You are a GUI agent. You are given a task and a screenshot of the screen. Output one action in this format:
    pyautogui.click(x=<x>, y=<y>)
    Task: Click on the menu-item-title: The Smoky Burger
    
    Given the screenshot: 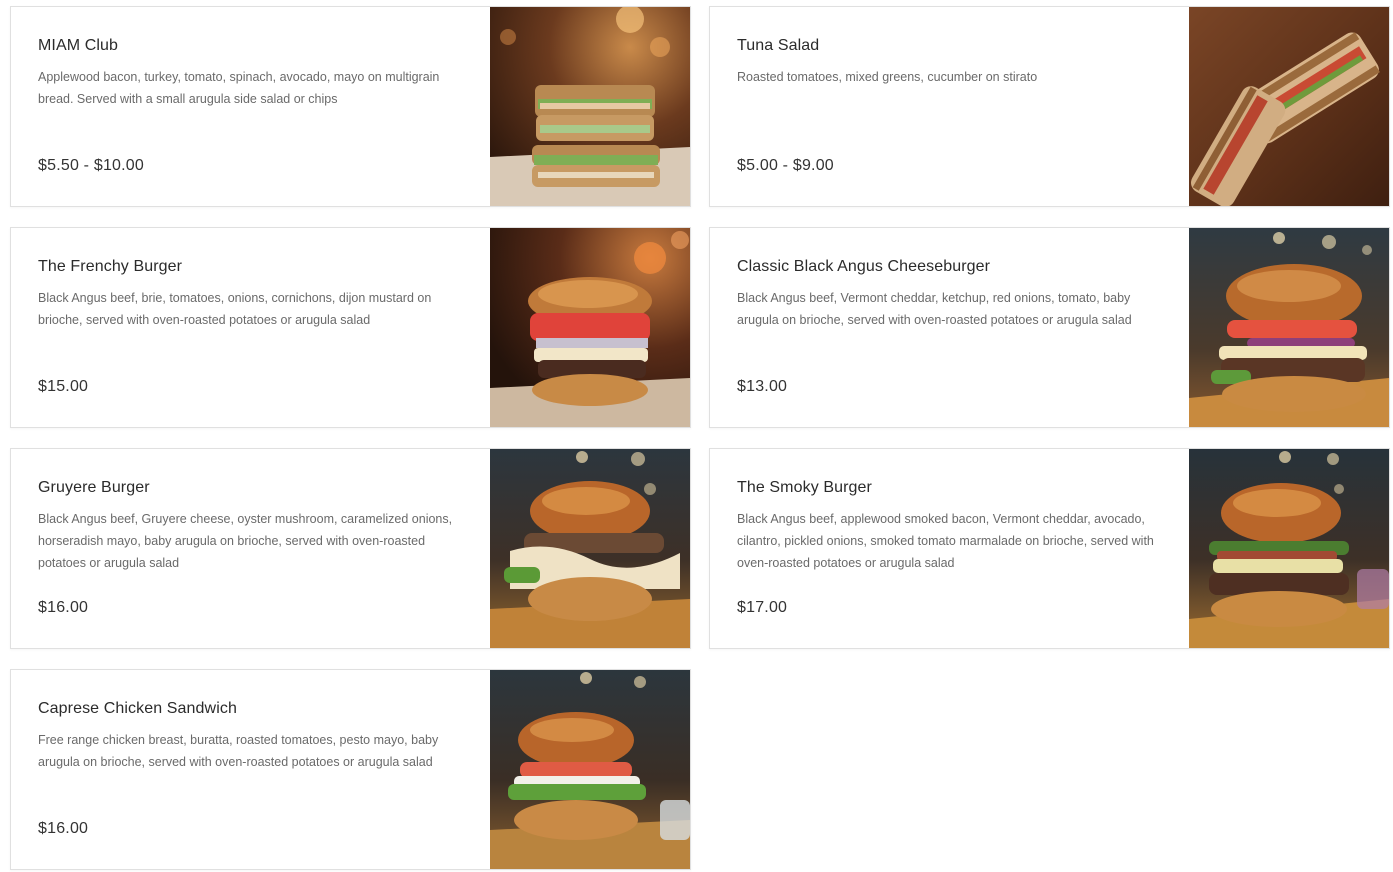 What is the action you would take?
    pyautogui.click(x=804, y=487)
    